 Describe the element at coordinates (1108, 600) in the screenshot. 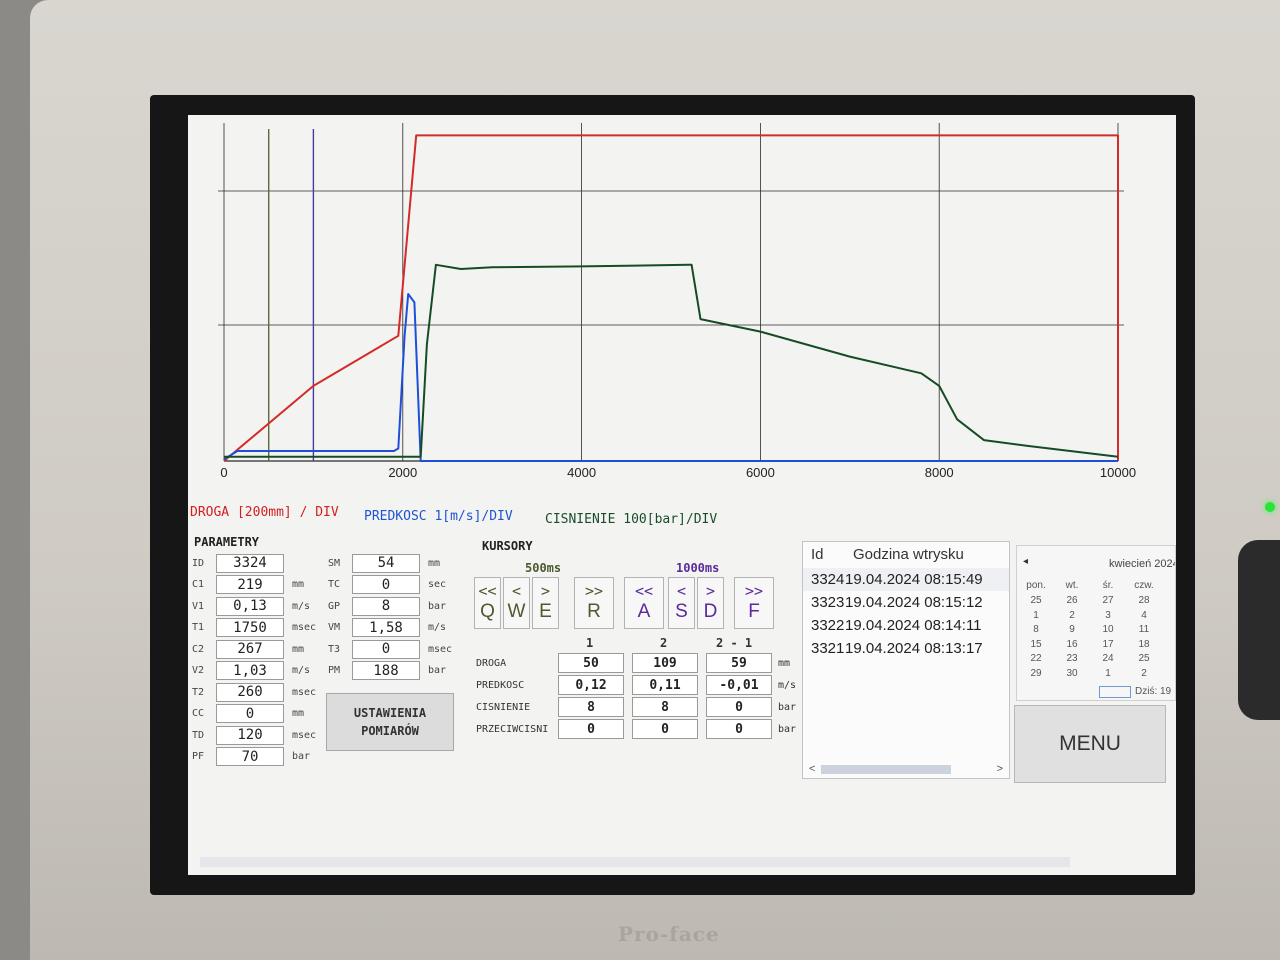

I see `calendar-day: 27` at that location.